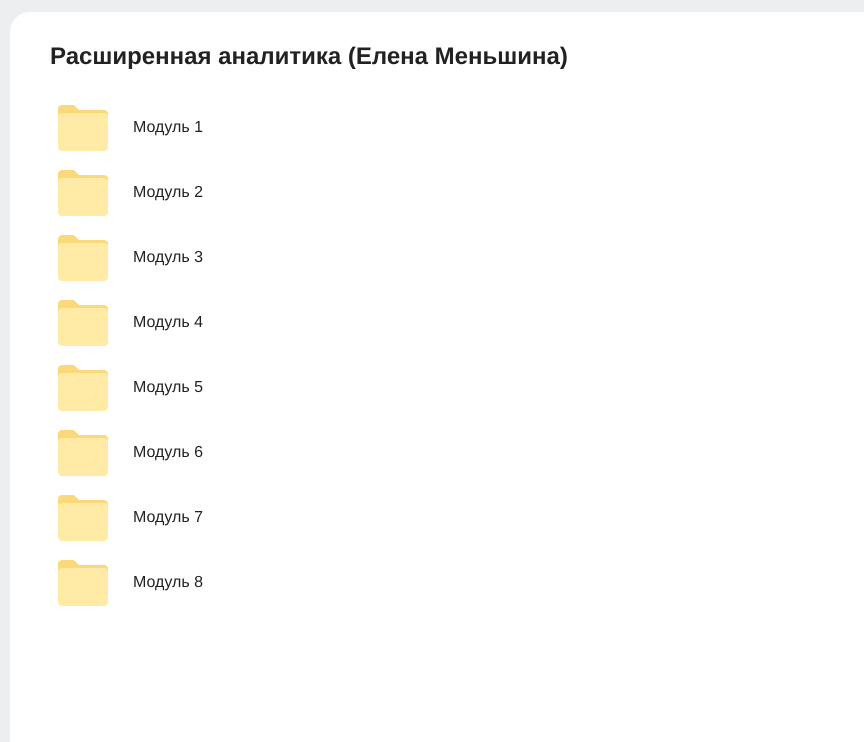 The image size is (864, 742). Describe the element at coordinates (168, 582) in the screenshot. I see `folder-name: Модуль 8` at that location.